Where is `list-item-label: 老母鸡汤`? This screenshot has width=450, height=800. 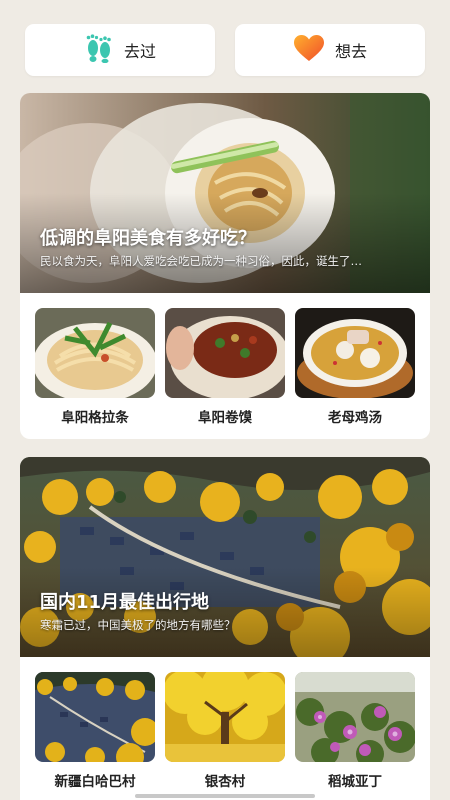 list-item-label: 老母鸡汤 is located at coordinates (355, 418).